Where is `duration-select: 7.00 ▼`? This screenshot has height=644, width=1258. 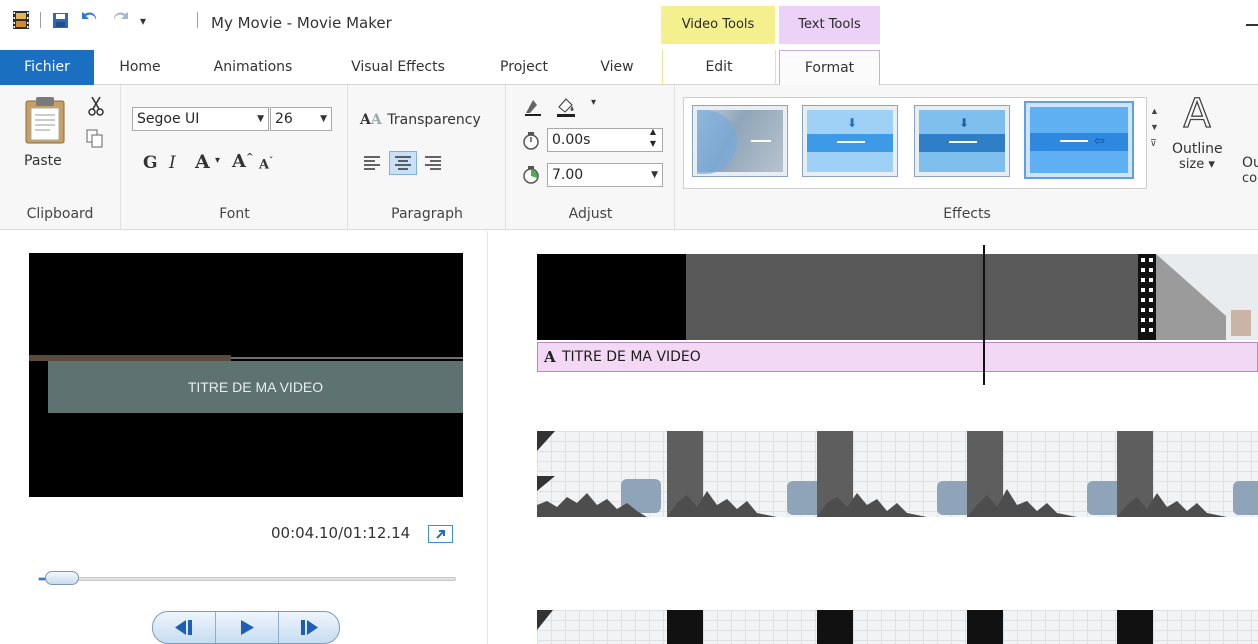
duration-select: 7.00 ▼ is located at coordinates (605, 175).